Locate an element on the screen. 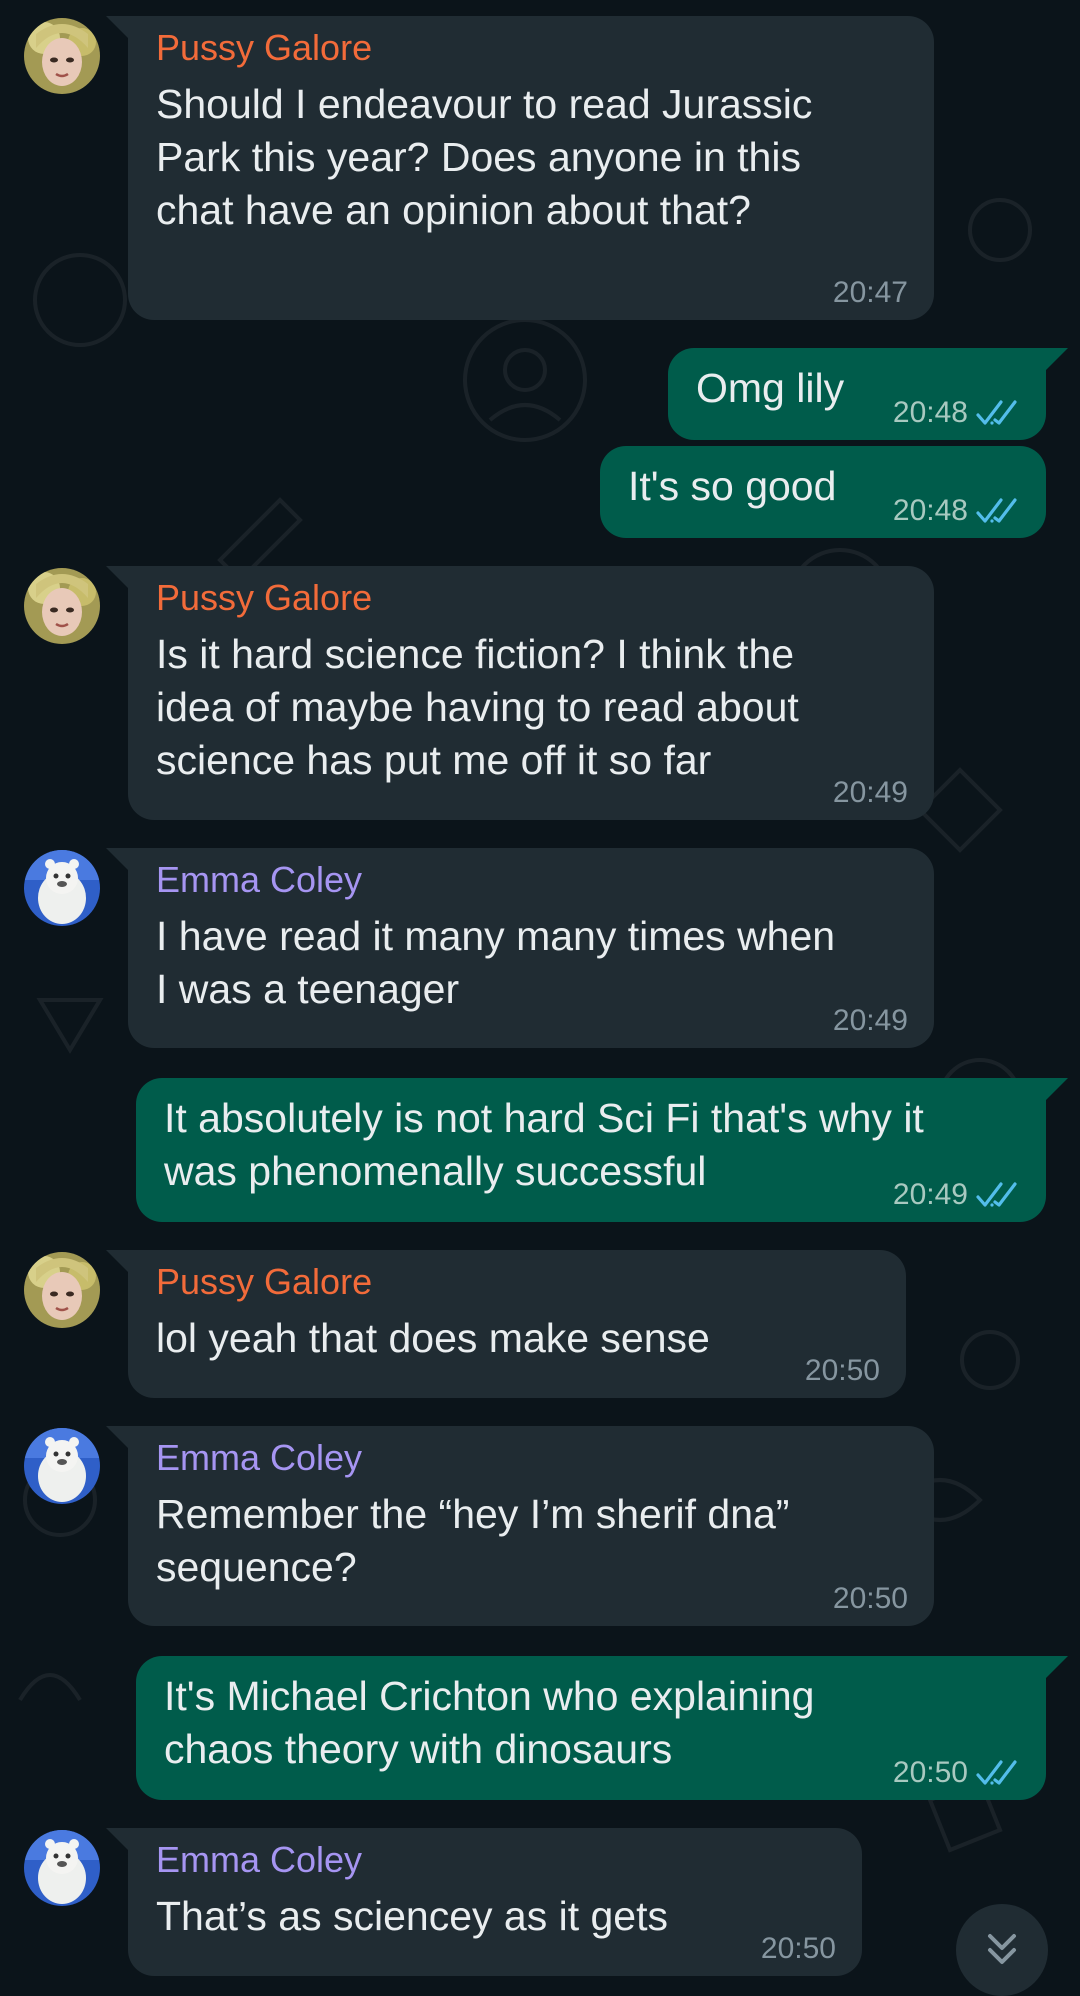 This screenshot has width=1080, height=1996. message-text-line: It's Michael Crichton who explaining is located at coordinates (489, 1696).